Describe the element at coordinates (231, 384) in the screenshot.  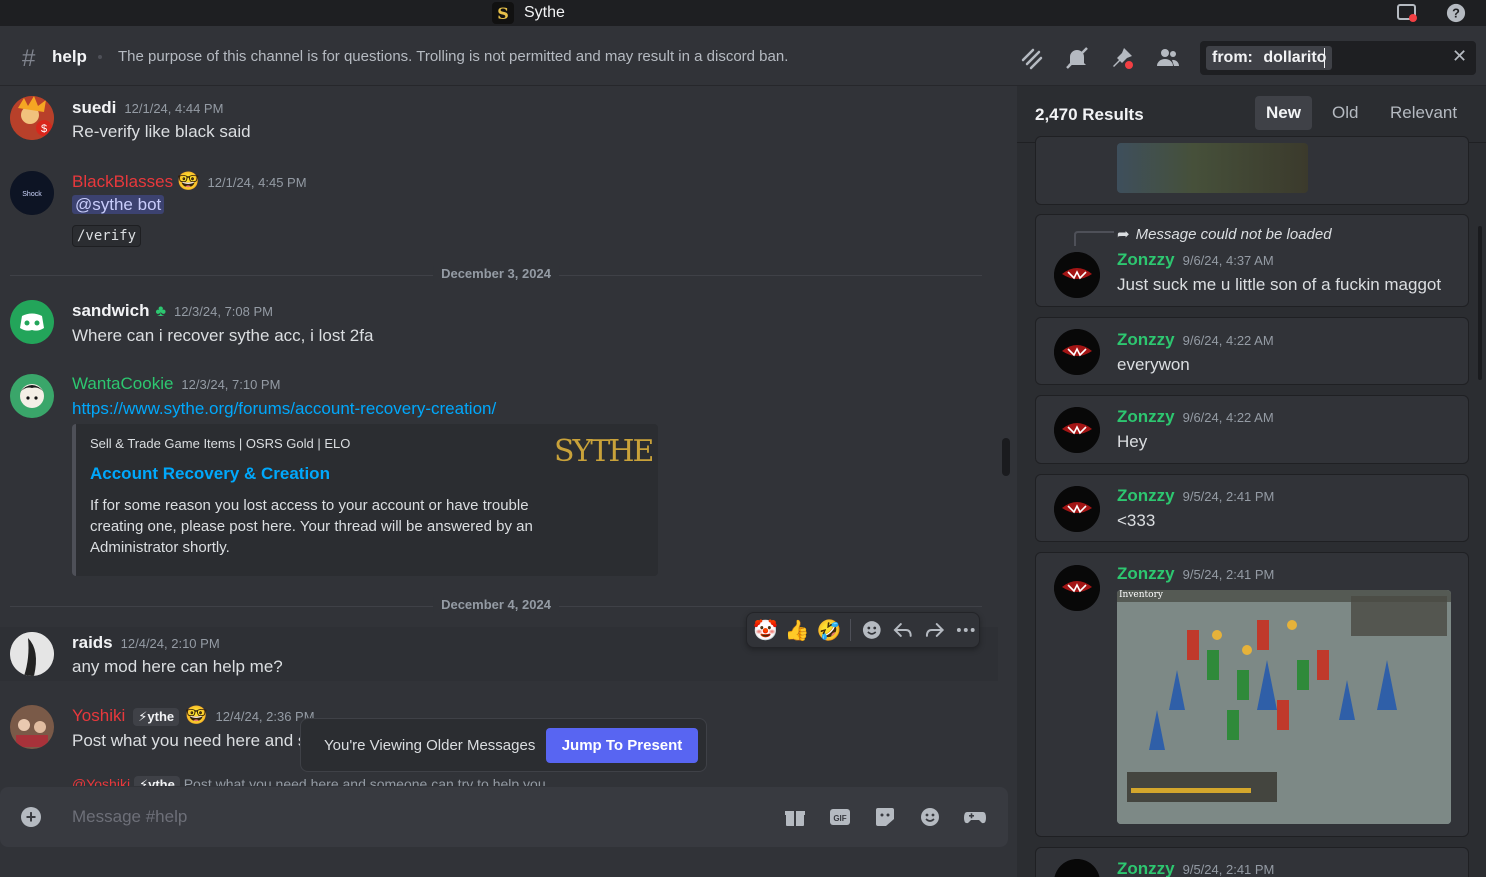
I see `message-timestamp: 12/3/24, 7:10 PM` at that location.